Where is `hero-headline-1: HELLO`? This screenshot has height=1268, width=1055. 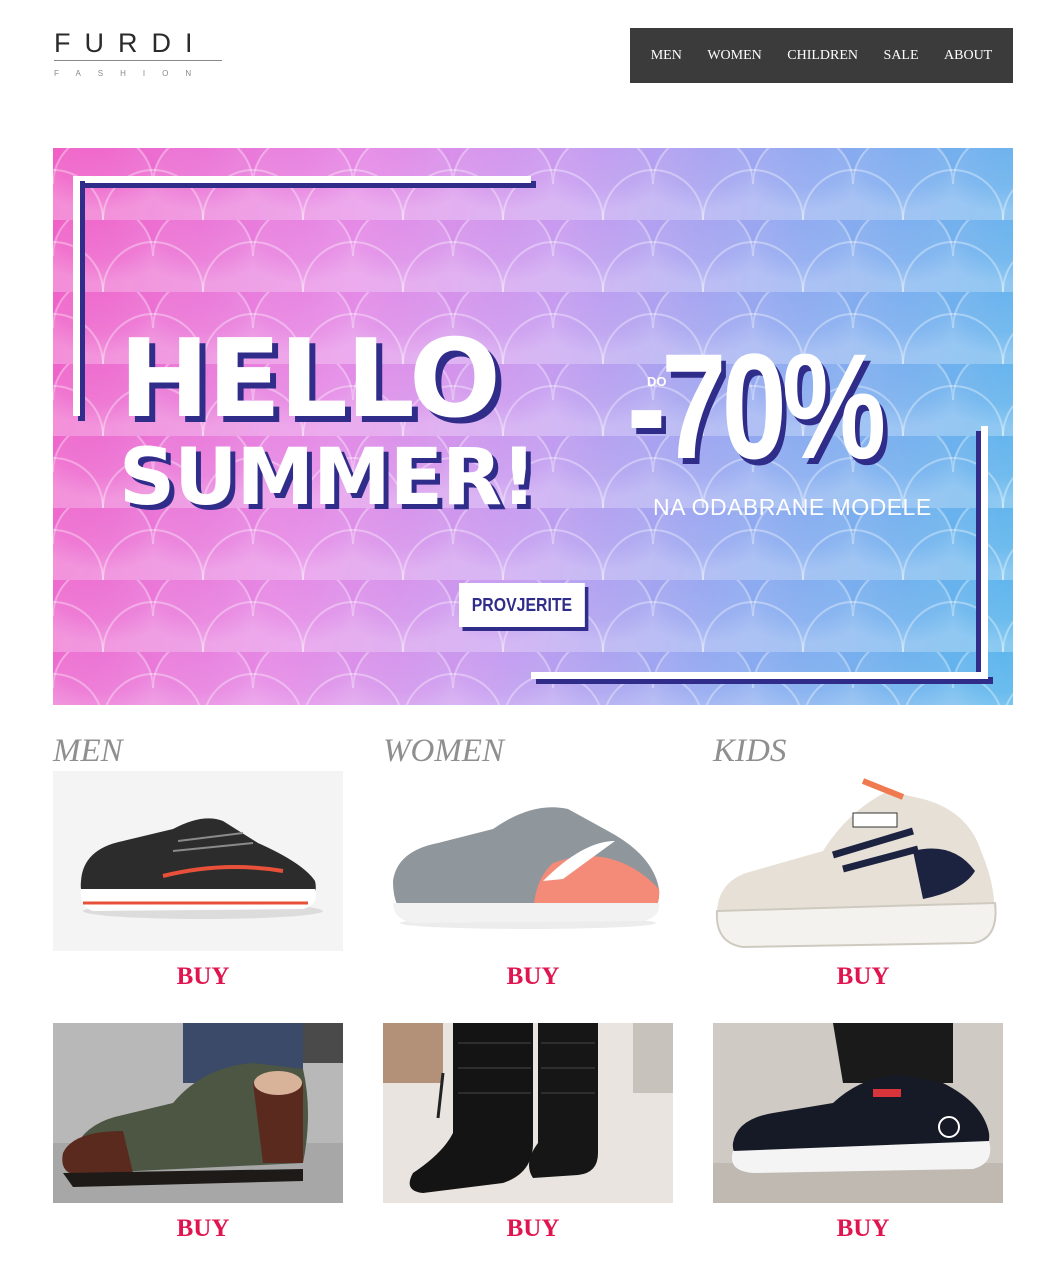 hero-headline-1: HELLO is located at coordinates (310, 379).